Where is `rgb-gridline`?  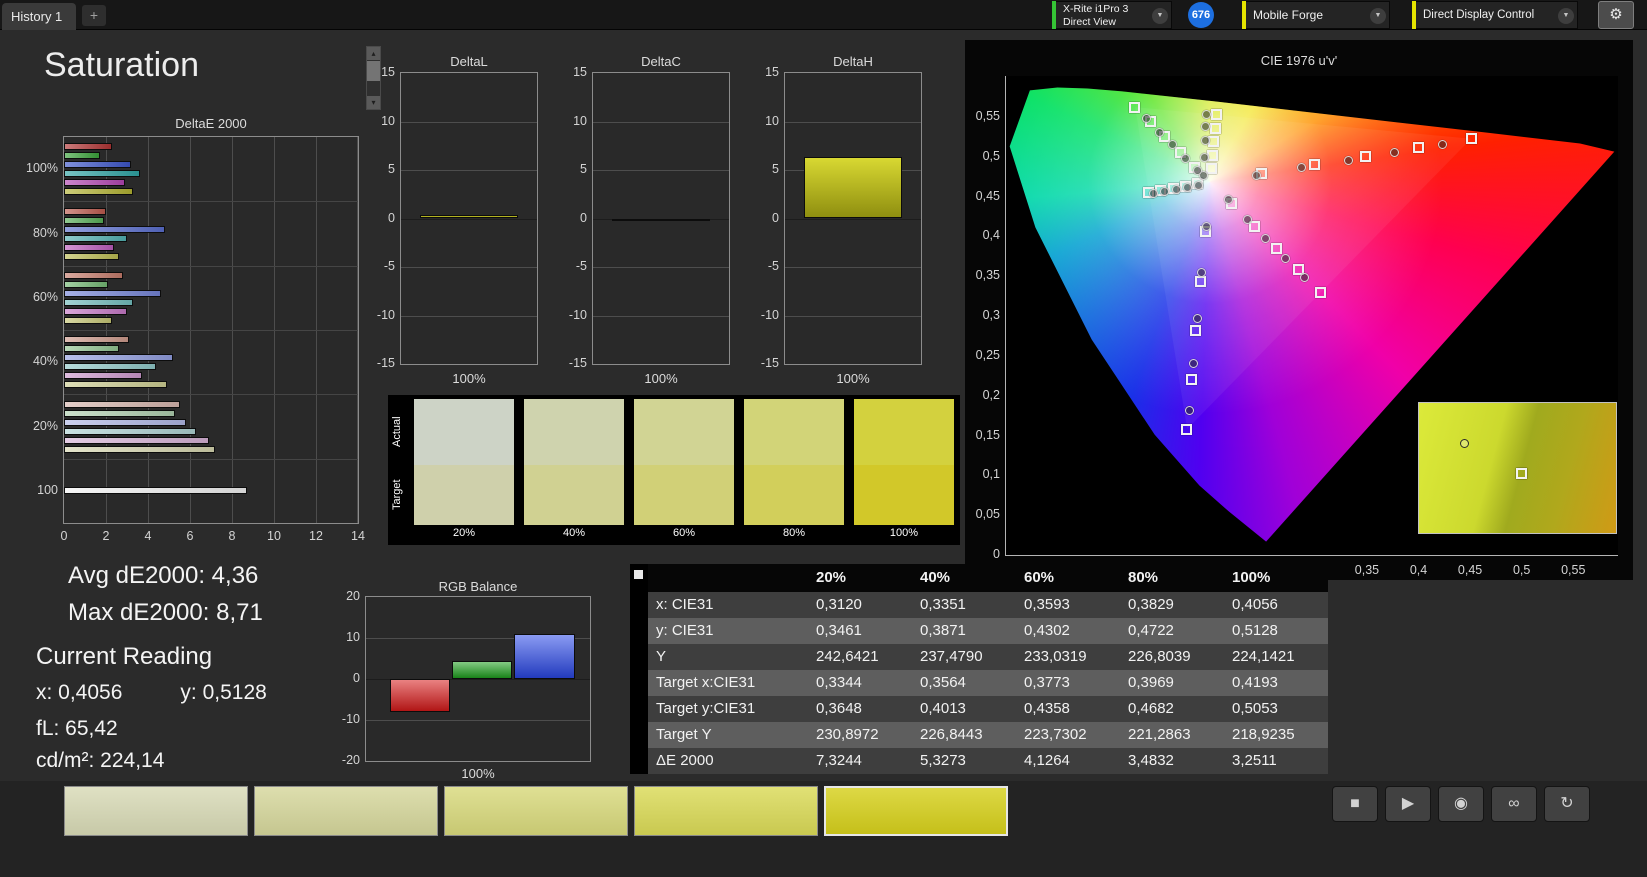 rgb-gridline is located at coordinates (478, 720).